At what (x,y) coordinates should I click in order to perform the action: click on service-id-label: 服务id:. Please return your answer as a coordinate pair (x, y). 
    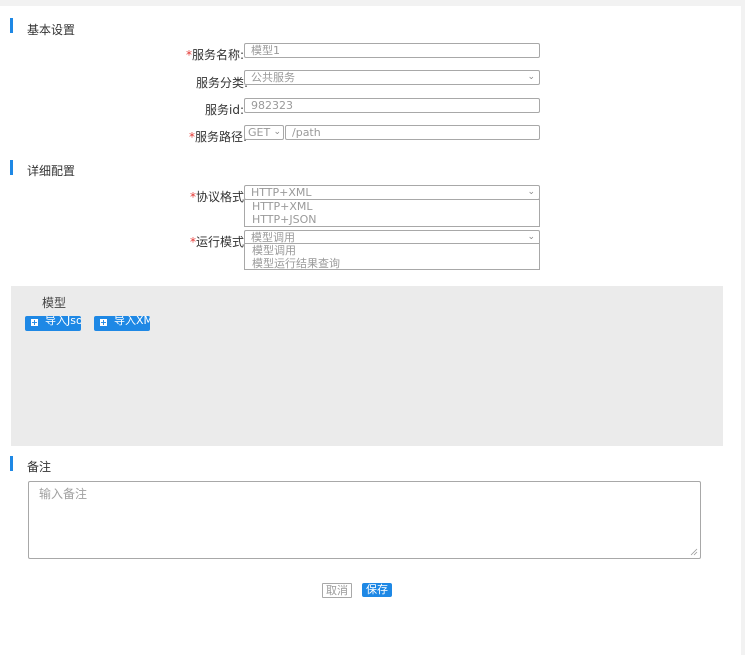
    Looking at the image, I should click on (224, 110).